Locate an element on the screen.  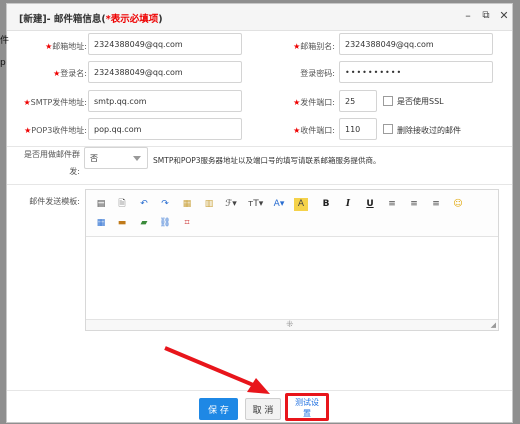
mail-alias-label: ★邮箱别名: is located at coordinates (314, 46).